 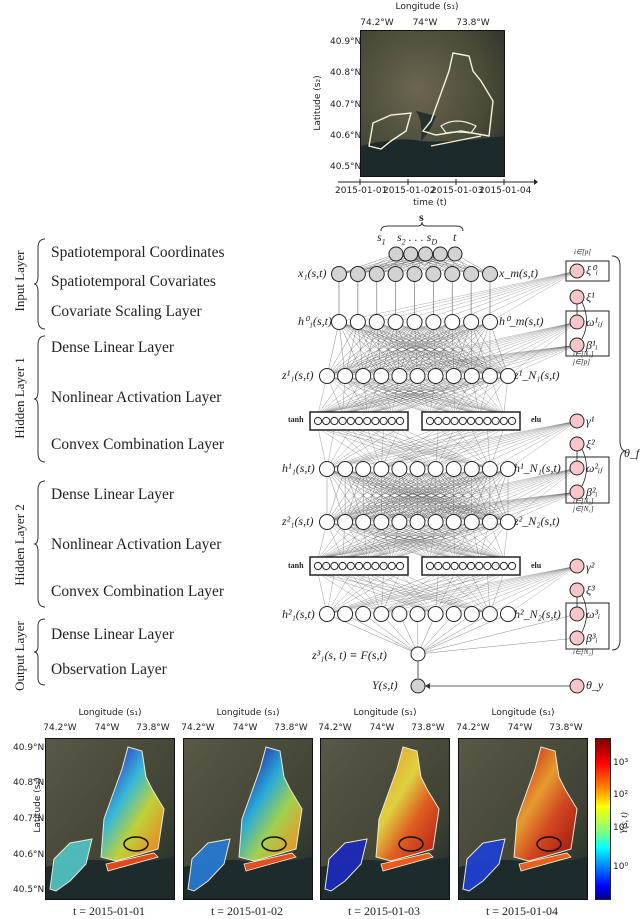 I want to click on plate-label-p0: i∈[p], so click(x=582, y=252).